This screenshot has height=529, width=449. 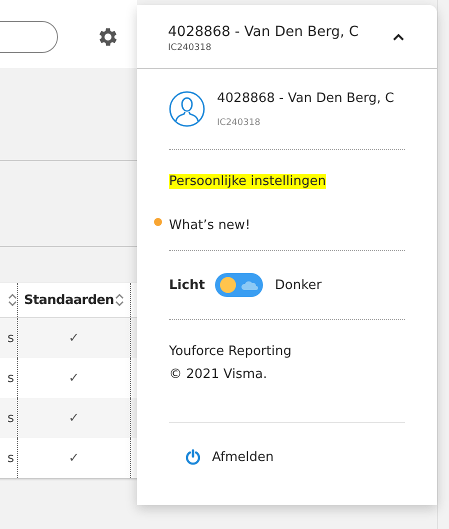 What do you see at coordinates (298, 285) in the screenshot?
I see `dark-label: Donker` at bounding box center [298, 285].